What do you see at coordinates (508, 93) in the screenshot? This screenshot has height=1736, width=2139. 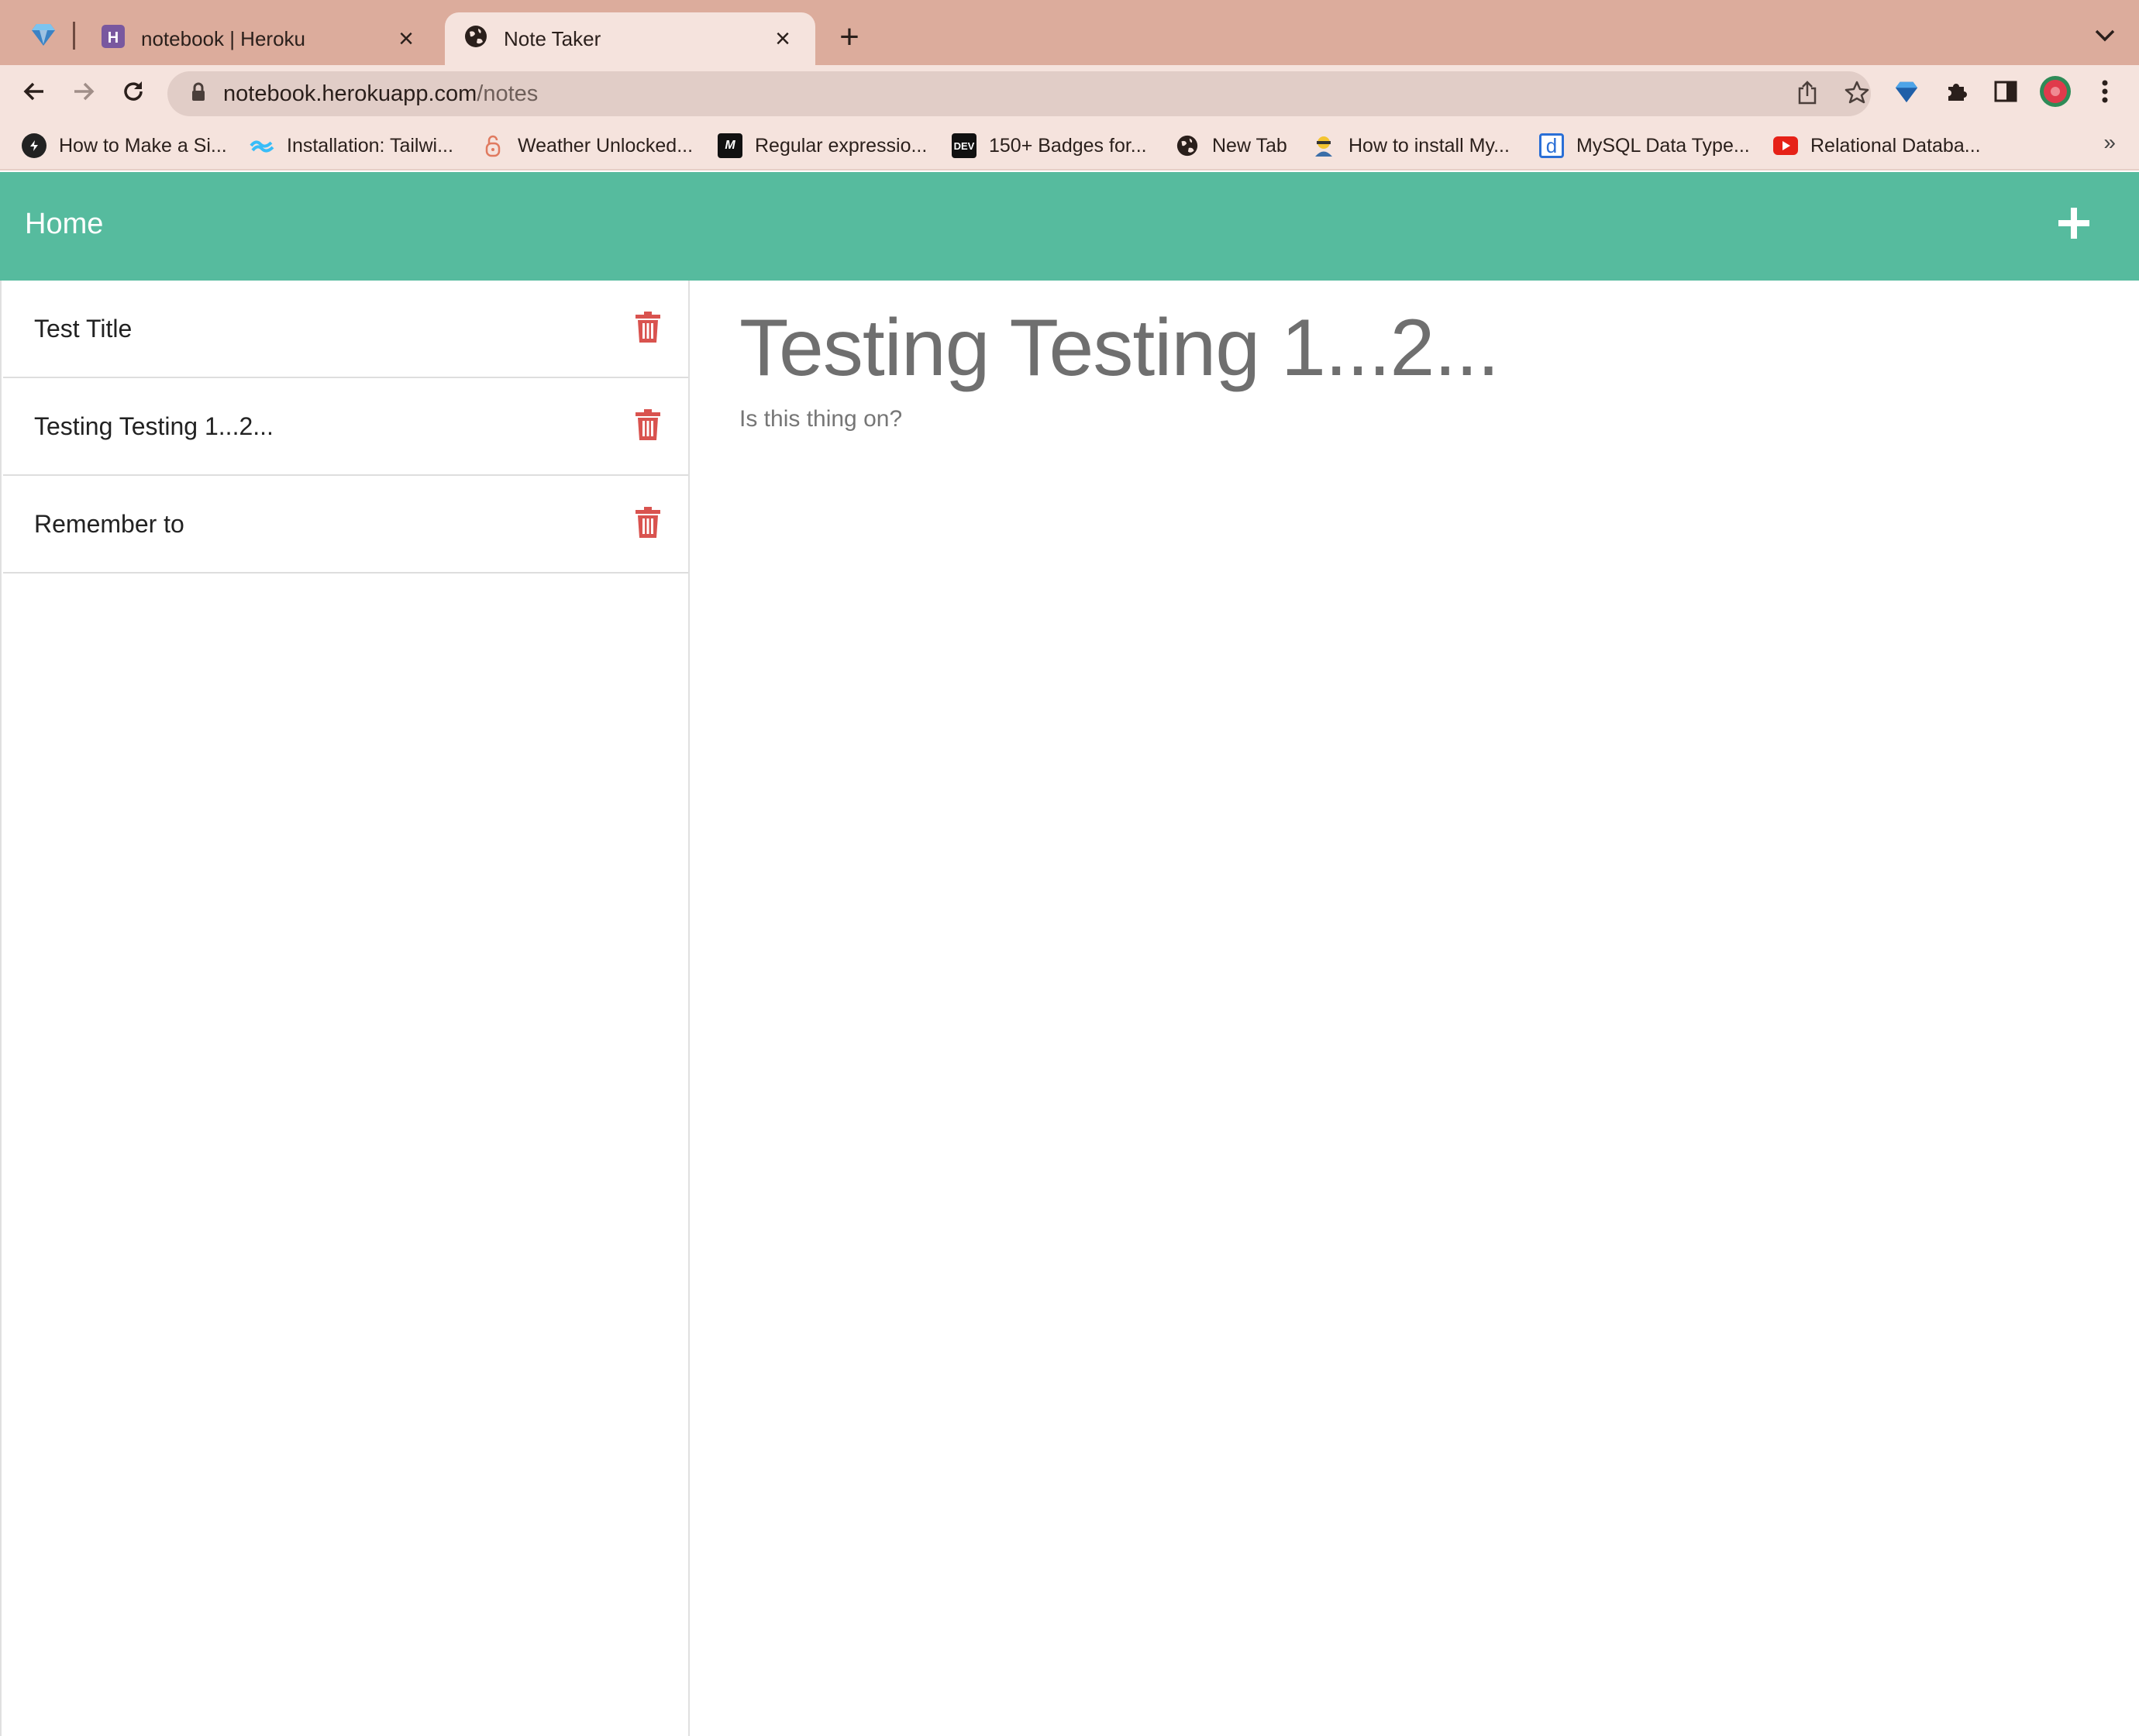 I see `url-path: /notes` at bounding box center [508, 93].